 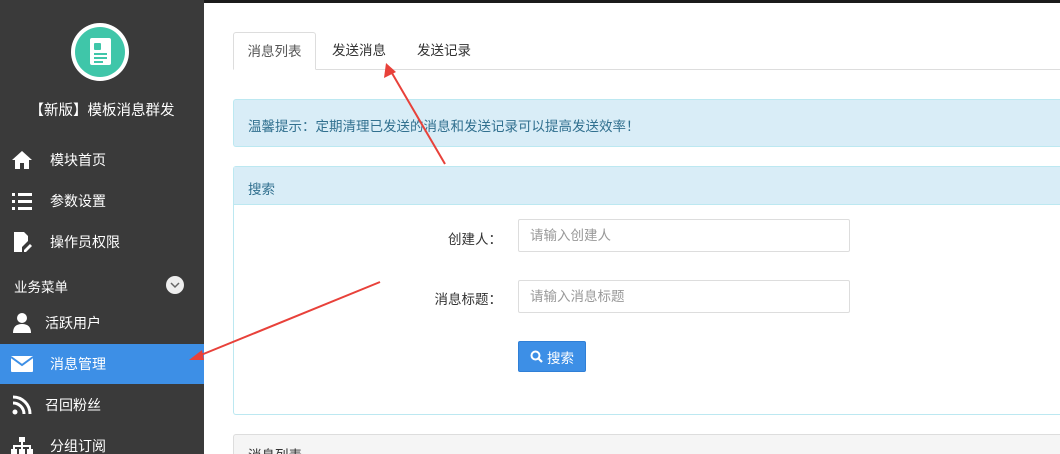 I want to click on sidebar-item-home: 模块首页, so click(x=102, y=160).